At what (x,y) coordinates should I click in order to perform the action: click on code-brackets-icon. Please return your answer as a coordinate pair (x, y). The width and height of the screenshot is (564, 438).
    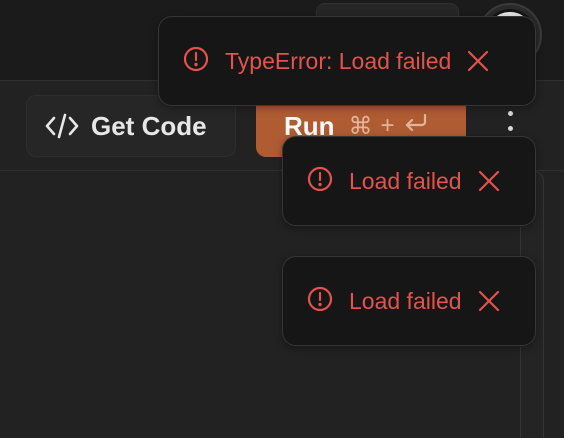
    Looking at the image, I should click on (62, 126).